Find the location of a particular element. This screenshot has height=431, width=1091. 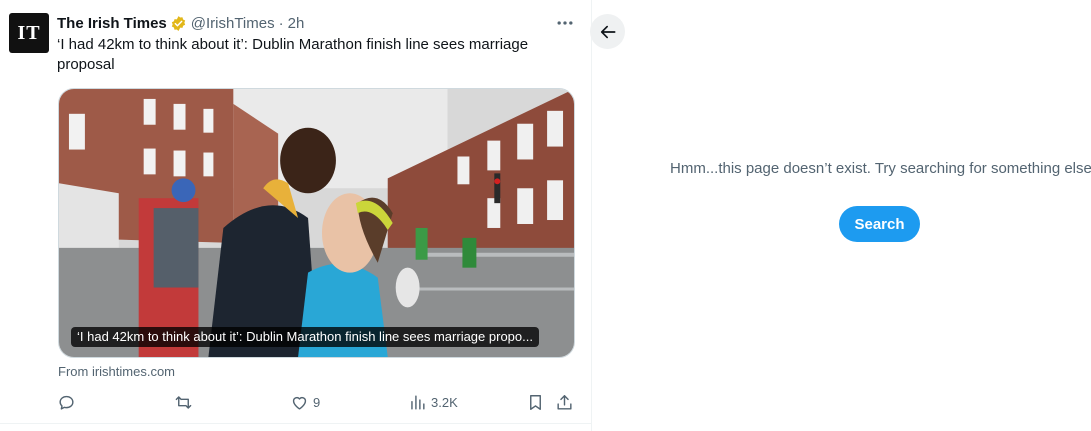

retweet-icon is located at coordinates (183, 402).